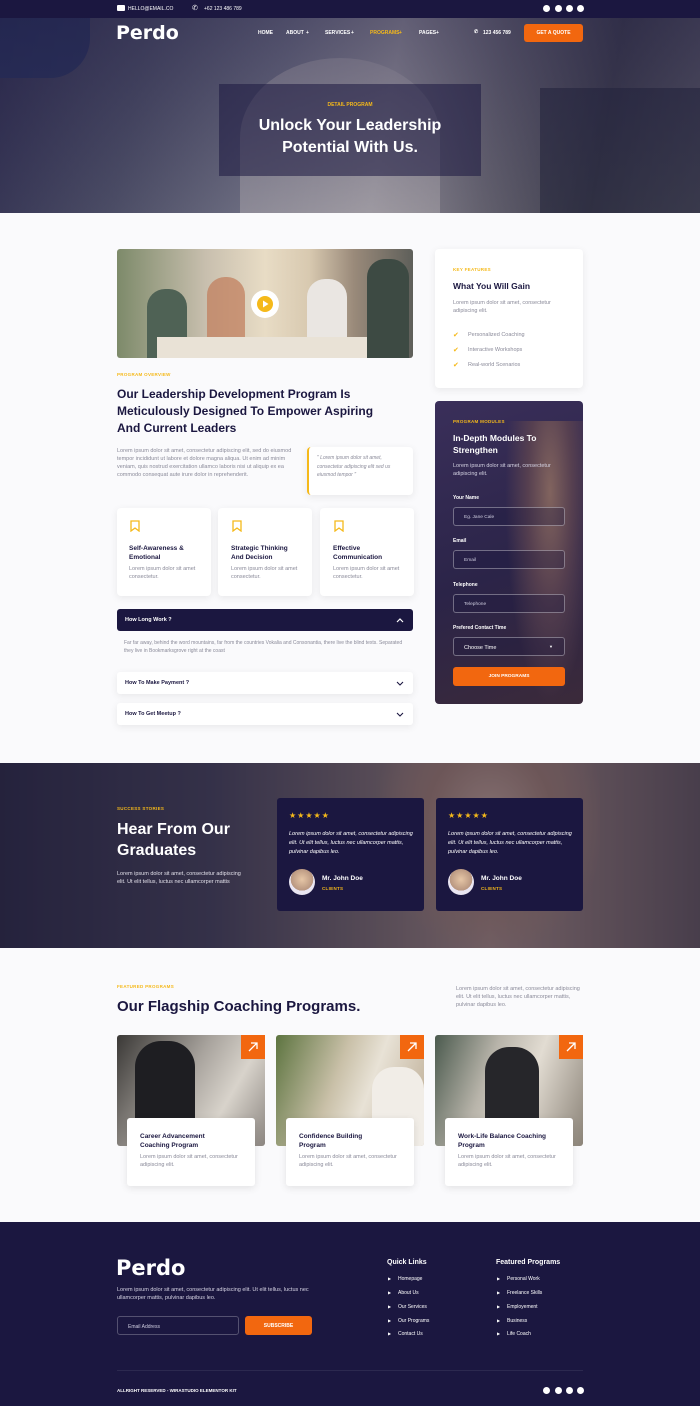 Image resolution: width=700 pixels, height=1406 pixels. Describe the element at coordinates (517, 1321) in the screenshot. I see `footer-link: Business` at that location.